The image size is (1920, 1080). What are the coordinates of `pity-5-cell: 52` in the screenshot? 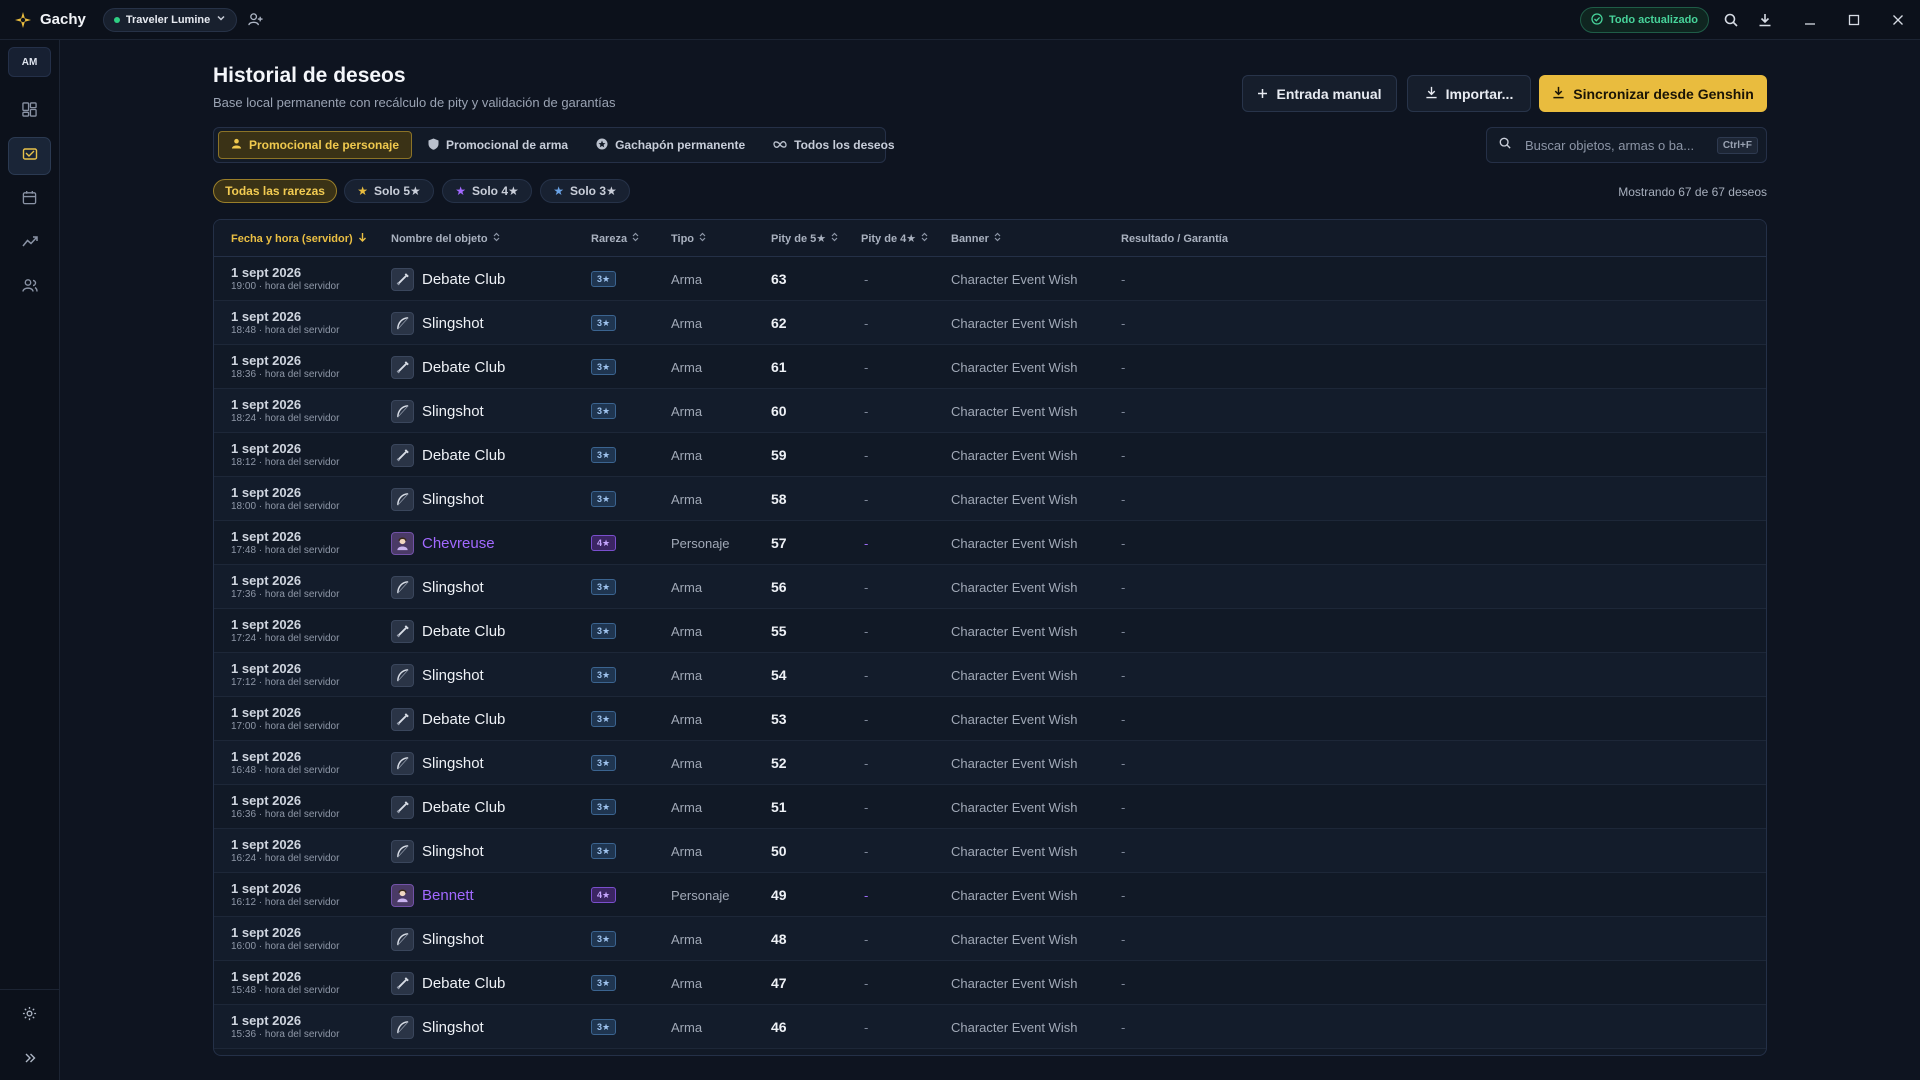 It's located at (779, 763).